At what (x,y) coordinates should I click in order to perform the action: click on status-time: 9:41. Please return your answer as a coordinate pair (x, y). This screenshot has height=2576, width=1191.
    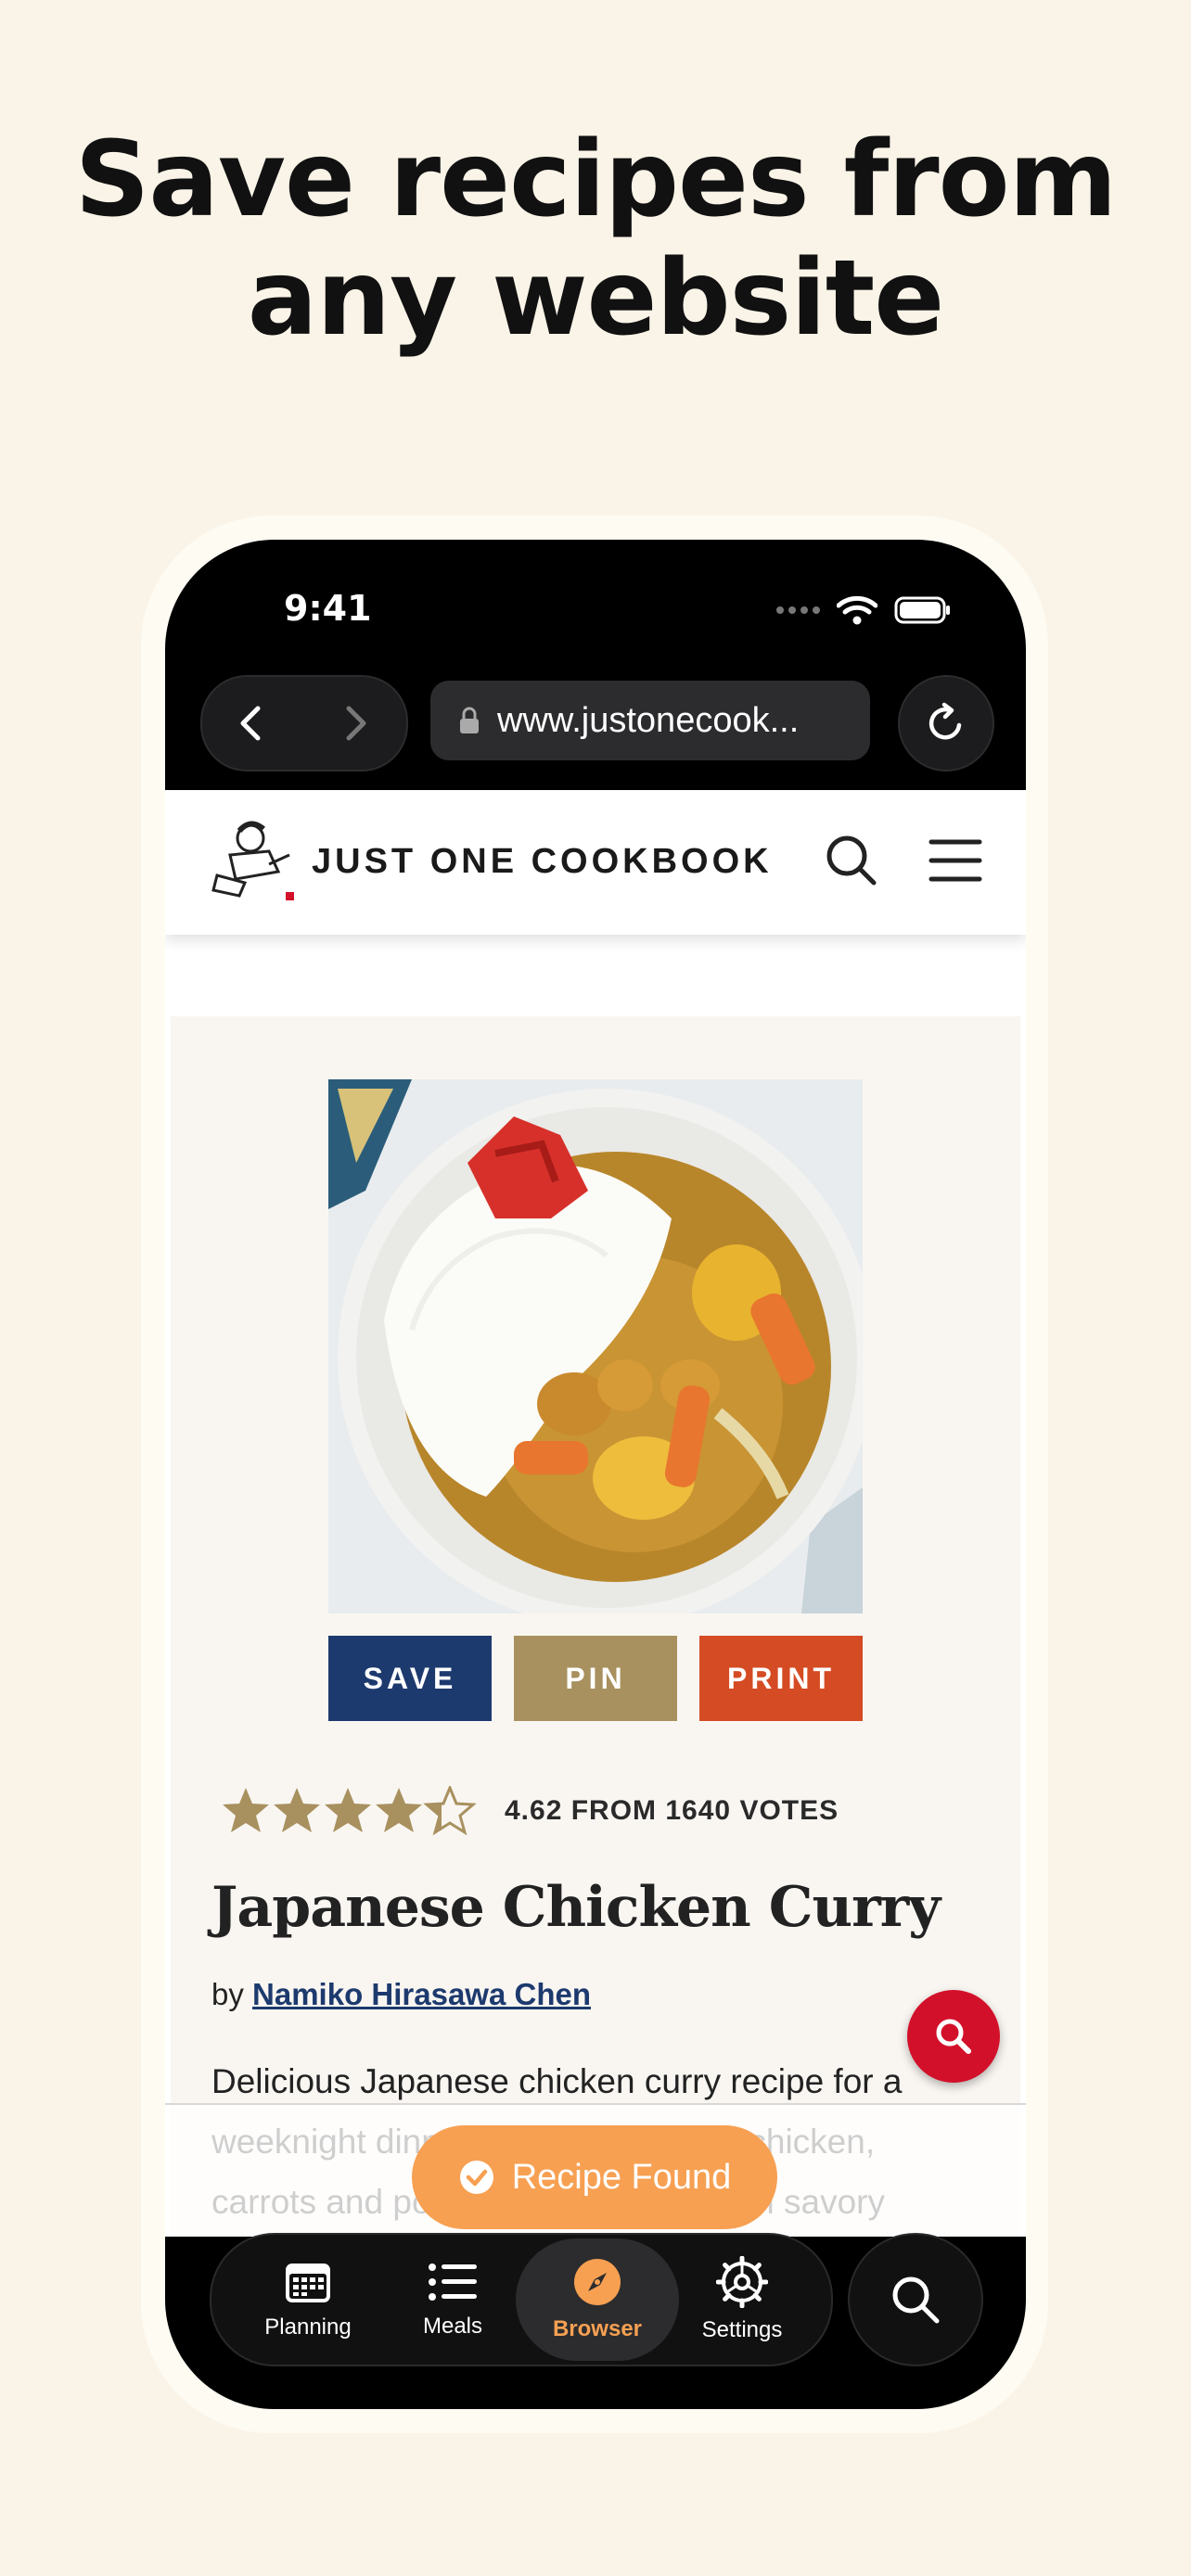
    Looking at the image, I should click on (328, 608).